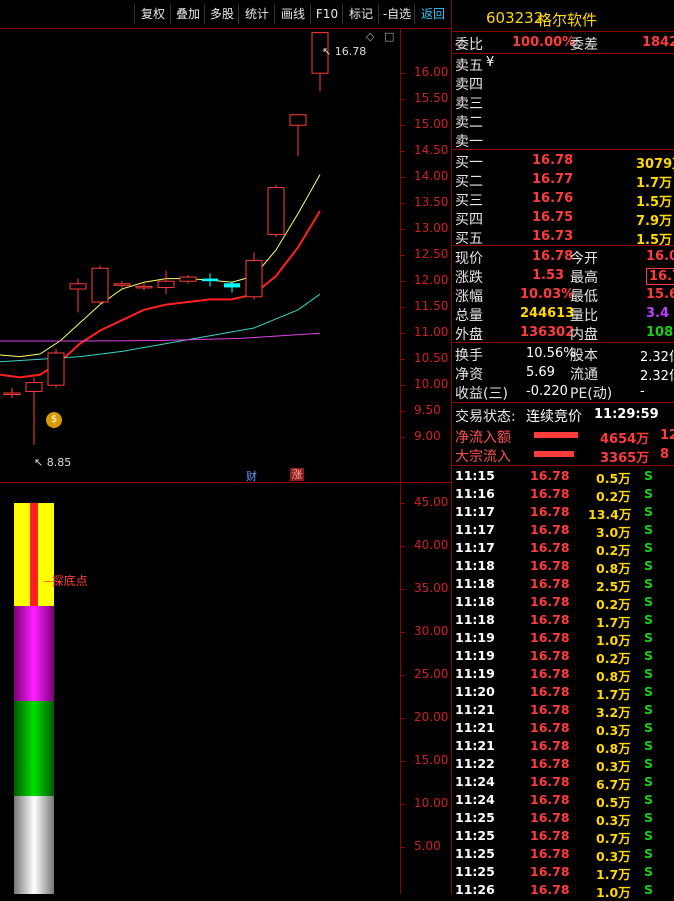 Image resolution: width=674 pixels, height=901 pixels. I want to click on toolbar-button-multi-stock: 多股, so click(221, 14).